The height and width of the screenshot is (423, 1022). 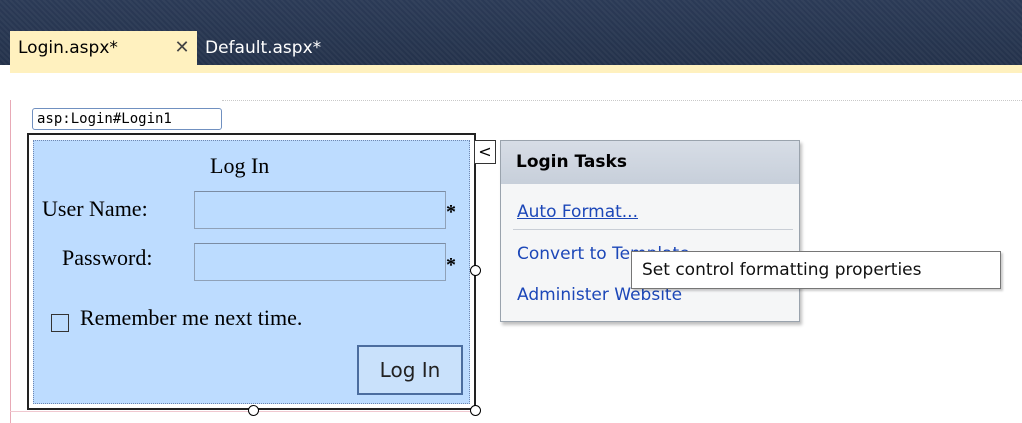 What do you see at coordinates (516, 69) in the screenshot?
I see `tab-accent-line` at bounding box center [516, 69].